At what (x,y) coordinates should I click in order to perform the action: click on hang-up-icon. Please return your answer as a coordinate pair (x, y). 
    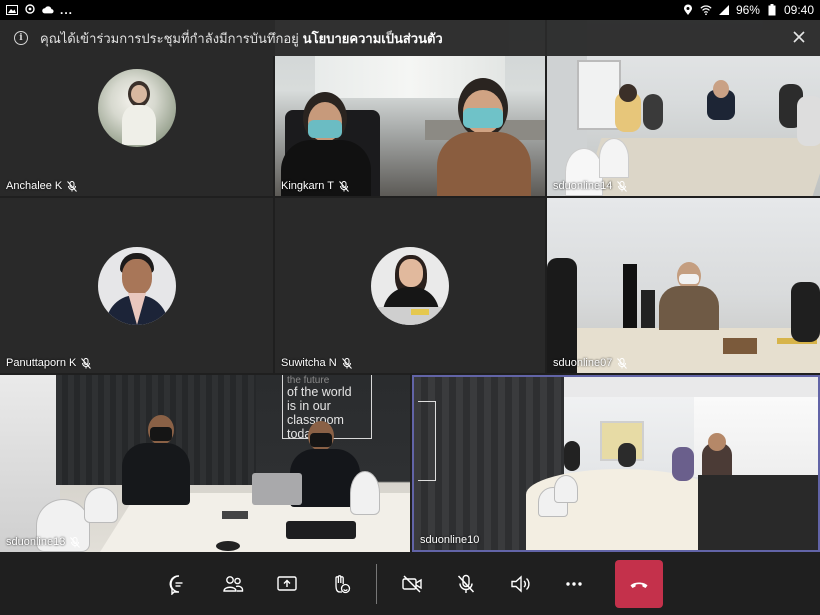
    Looking at the image, I should click on (639, 585).